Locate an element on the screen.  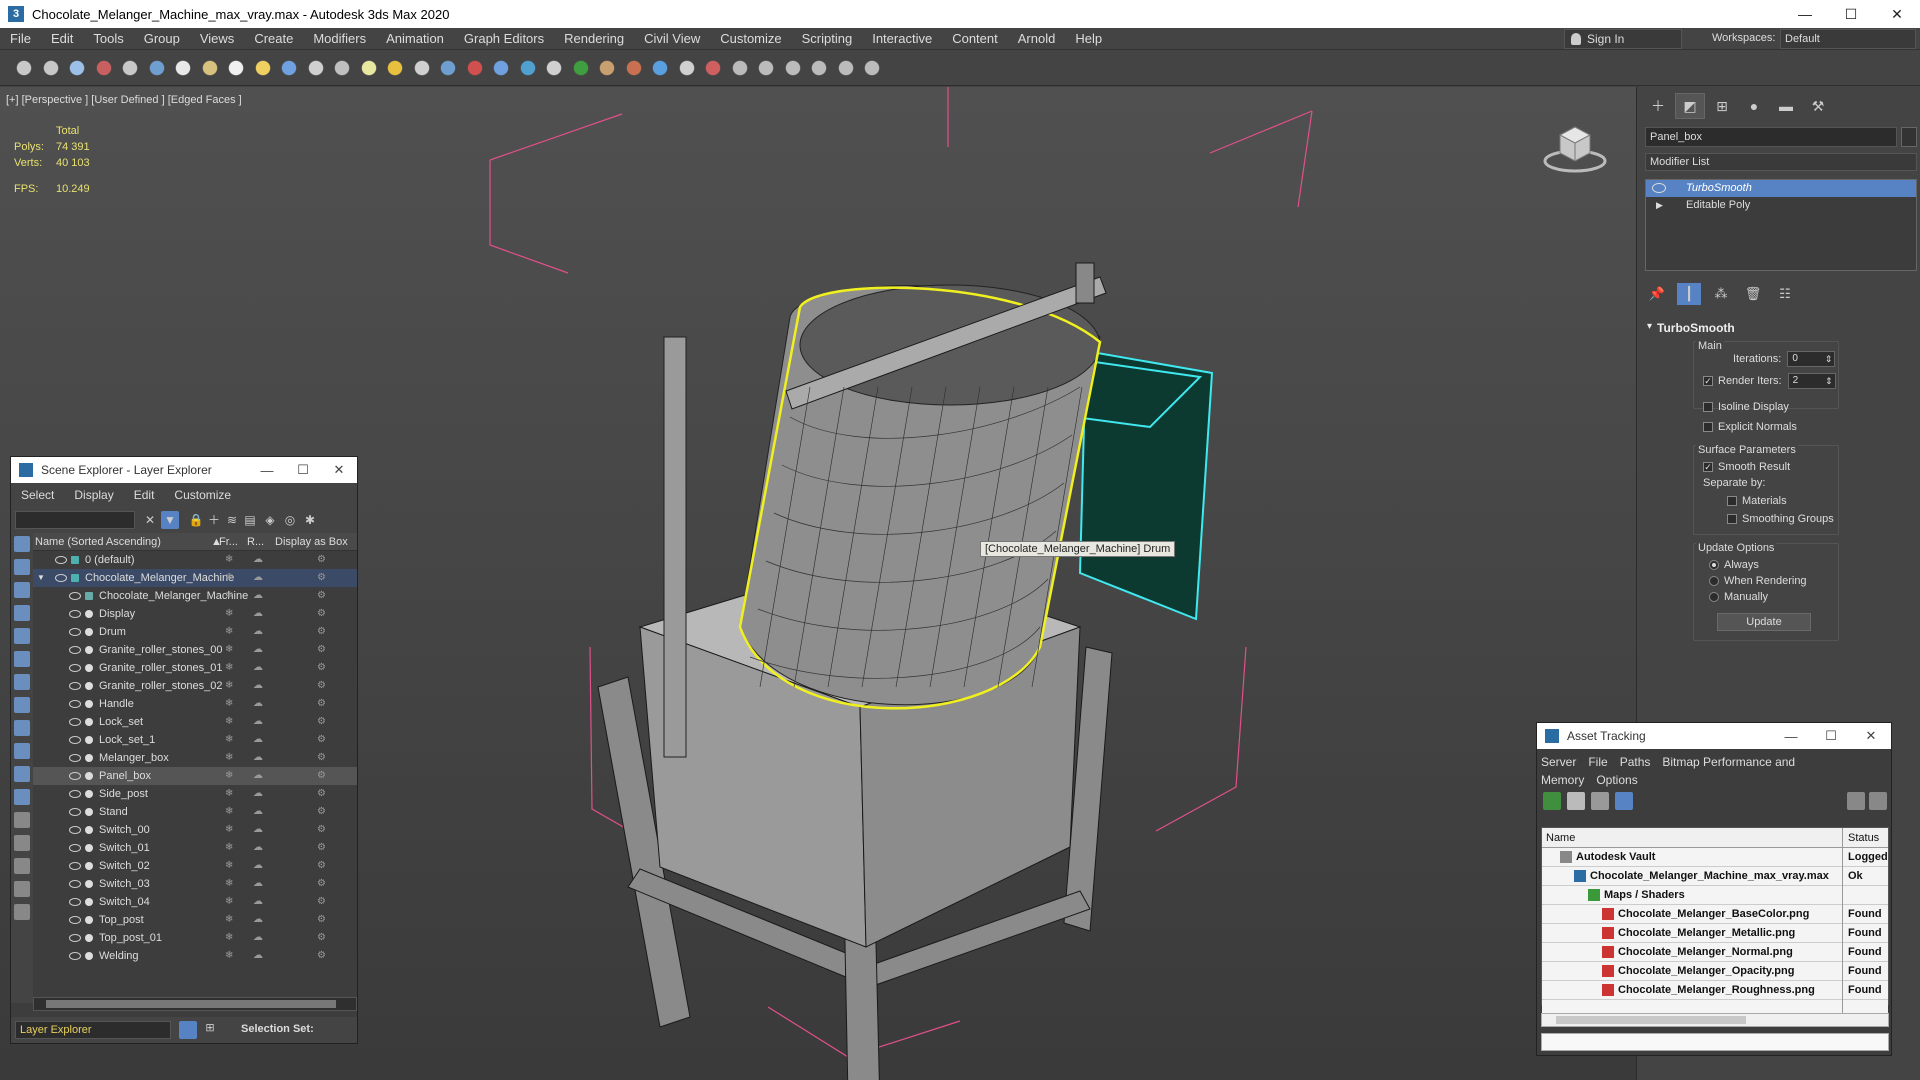
render-cloud-icon is located at coordinates (845, 68).